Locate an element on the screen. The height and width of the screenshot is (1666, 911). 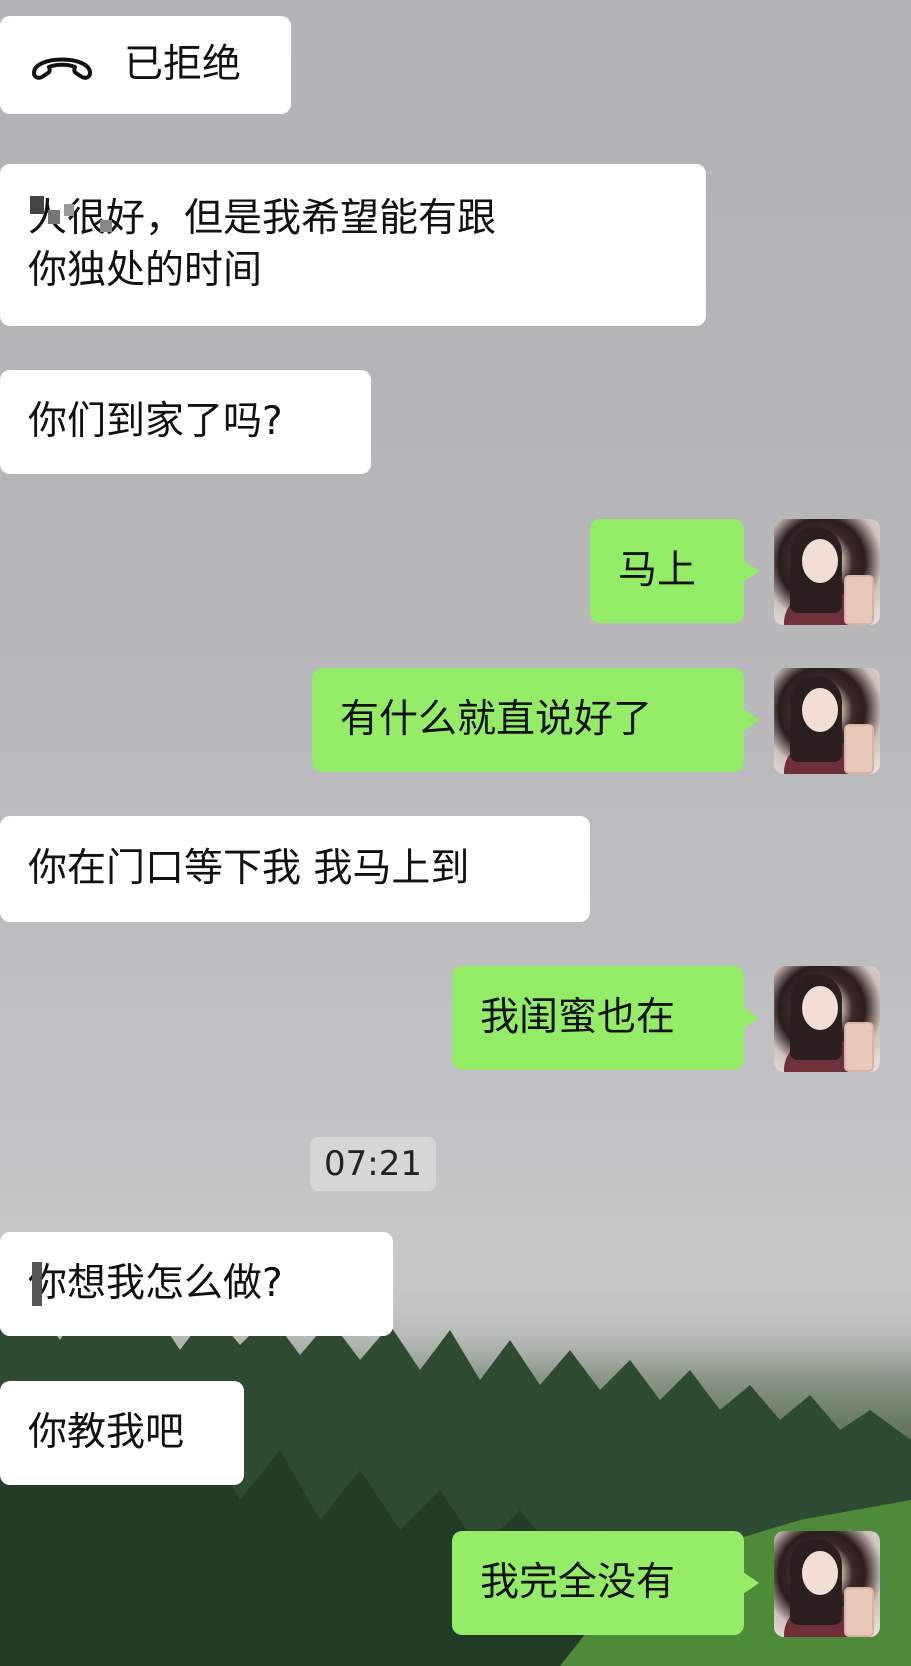
message-incoming: 你在门口等下我 我马上到 is located at coordinates (295, 869).